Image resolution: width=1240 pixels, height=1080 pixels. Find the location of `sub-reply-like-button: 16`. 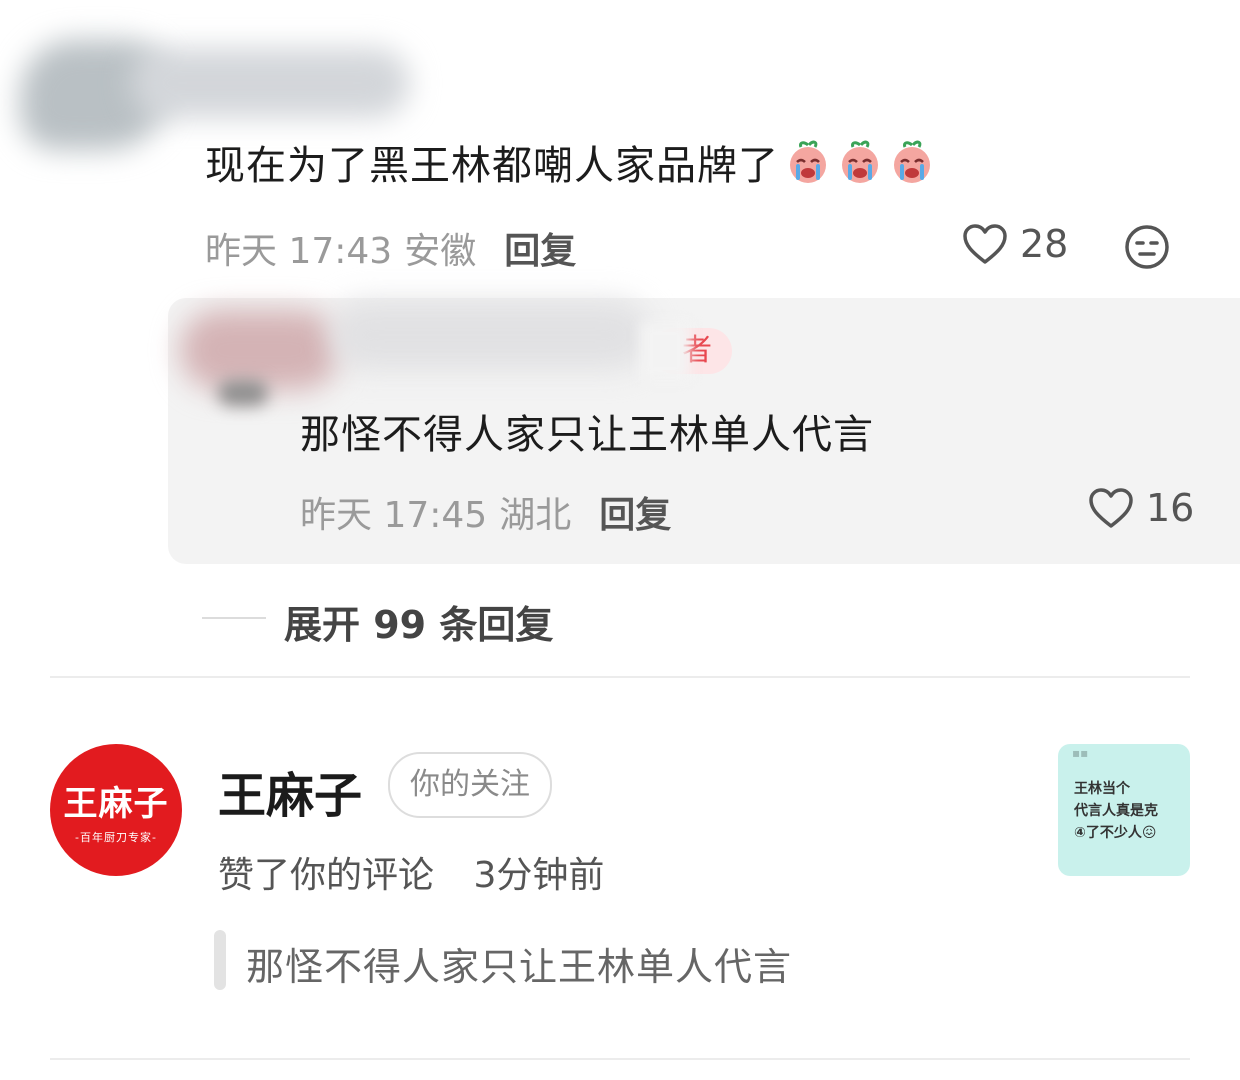

sub-reply-like-button: 16 is located at coordinates (1141, 508).